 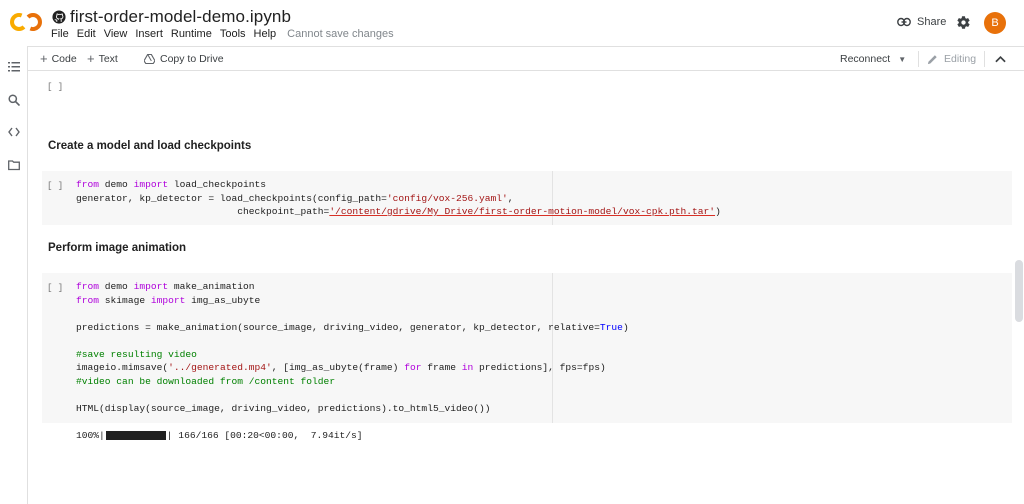 I want to click on progress-bar, so click(x=135, y=435).